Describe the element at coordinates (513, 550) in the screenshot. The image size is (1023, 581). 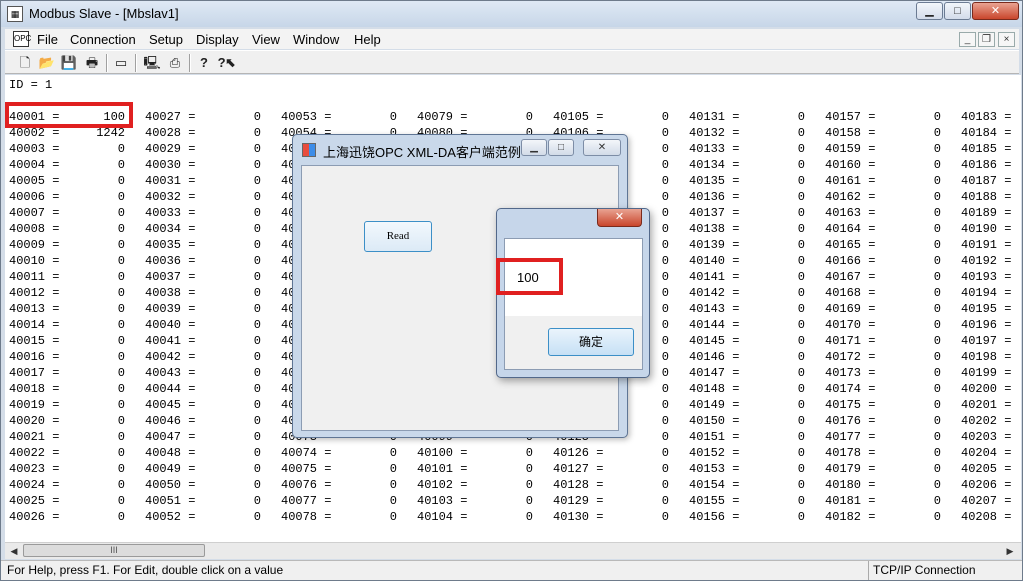
I see `horizontal-scrollbar: ◀ III ▶` at that location.